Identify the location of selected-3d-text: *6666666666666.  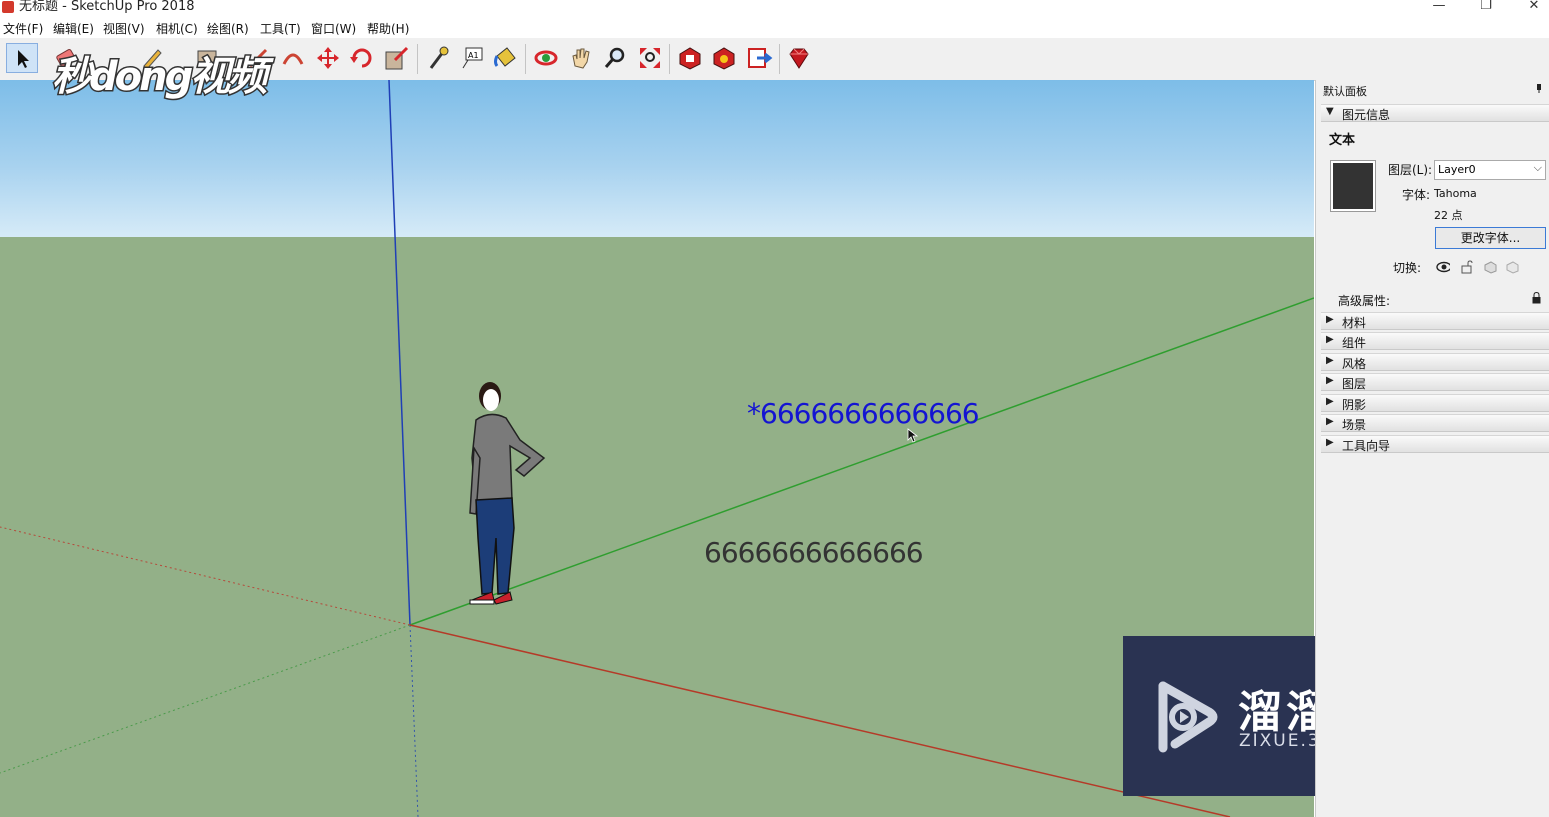
(863, 413).